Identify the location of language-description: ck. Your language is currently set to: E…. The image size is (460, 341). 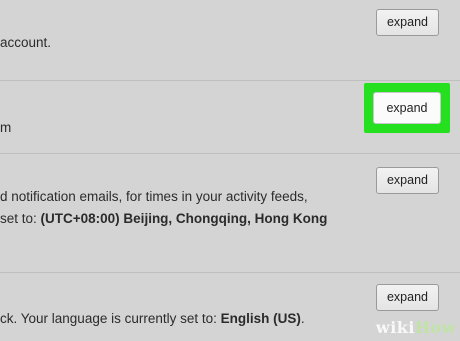
(152, 319).